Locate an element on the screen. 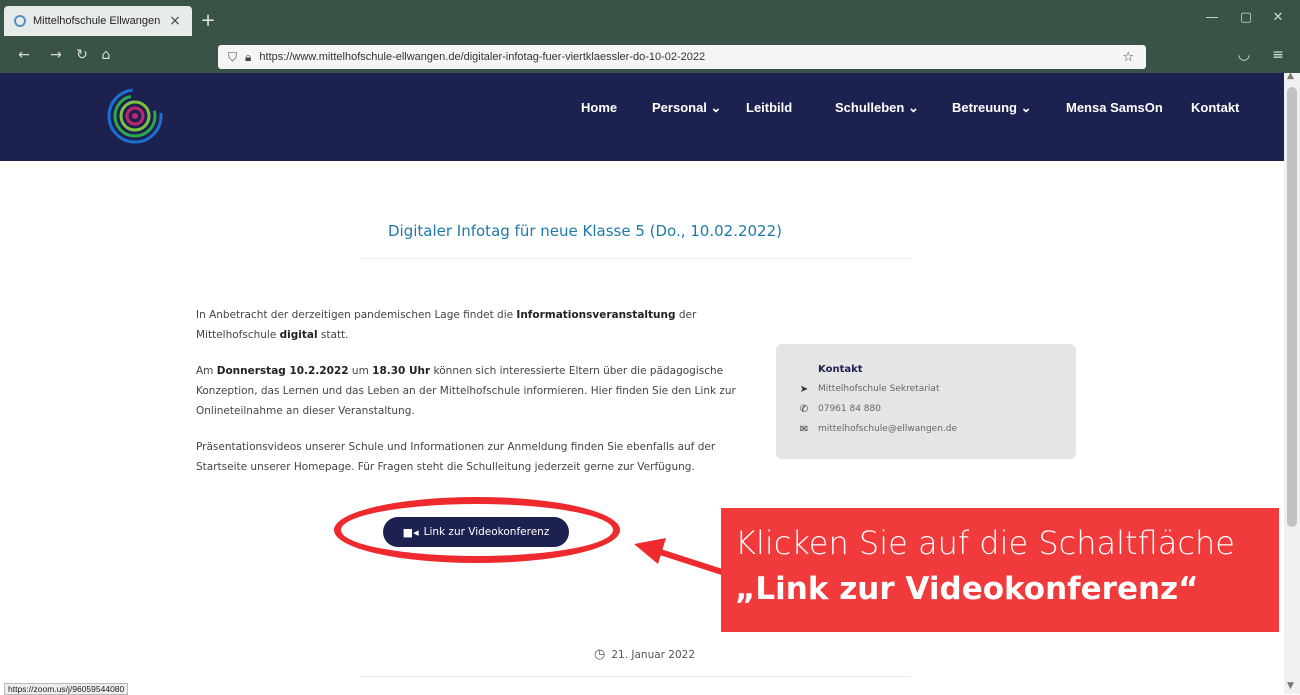 Image resolution: width=1300 pixels, height=695 pixels. nav-betreuung: Betreuung ⌄ is located at coordinates (992, 108).